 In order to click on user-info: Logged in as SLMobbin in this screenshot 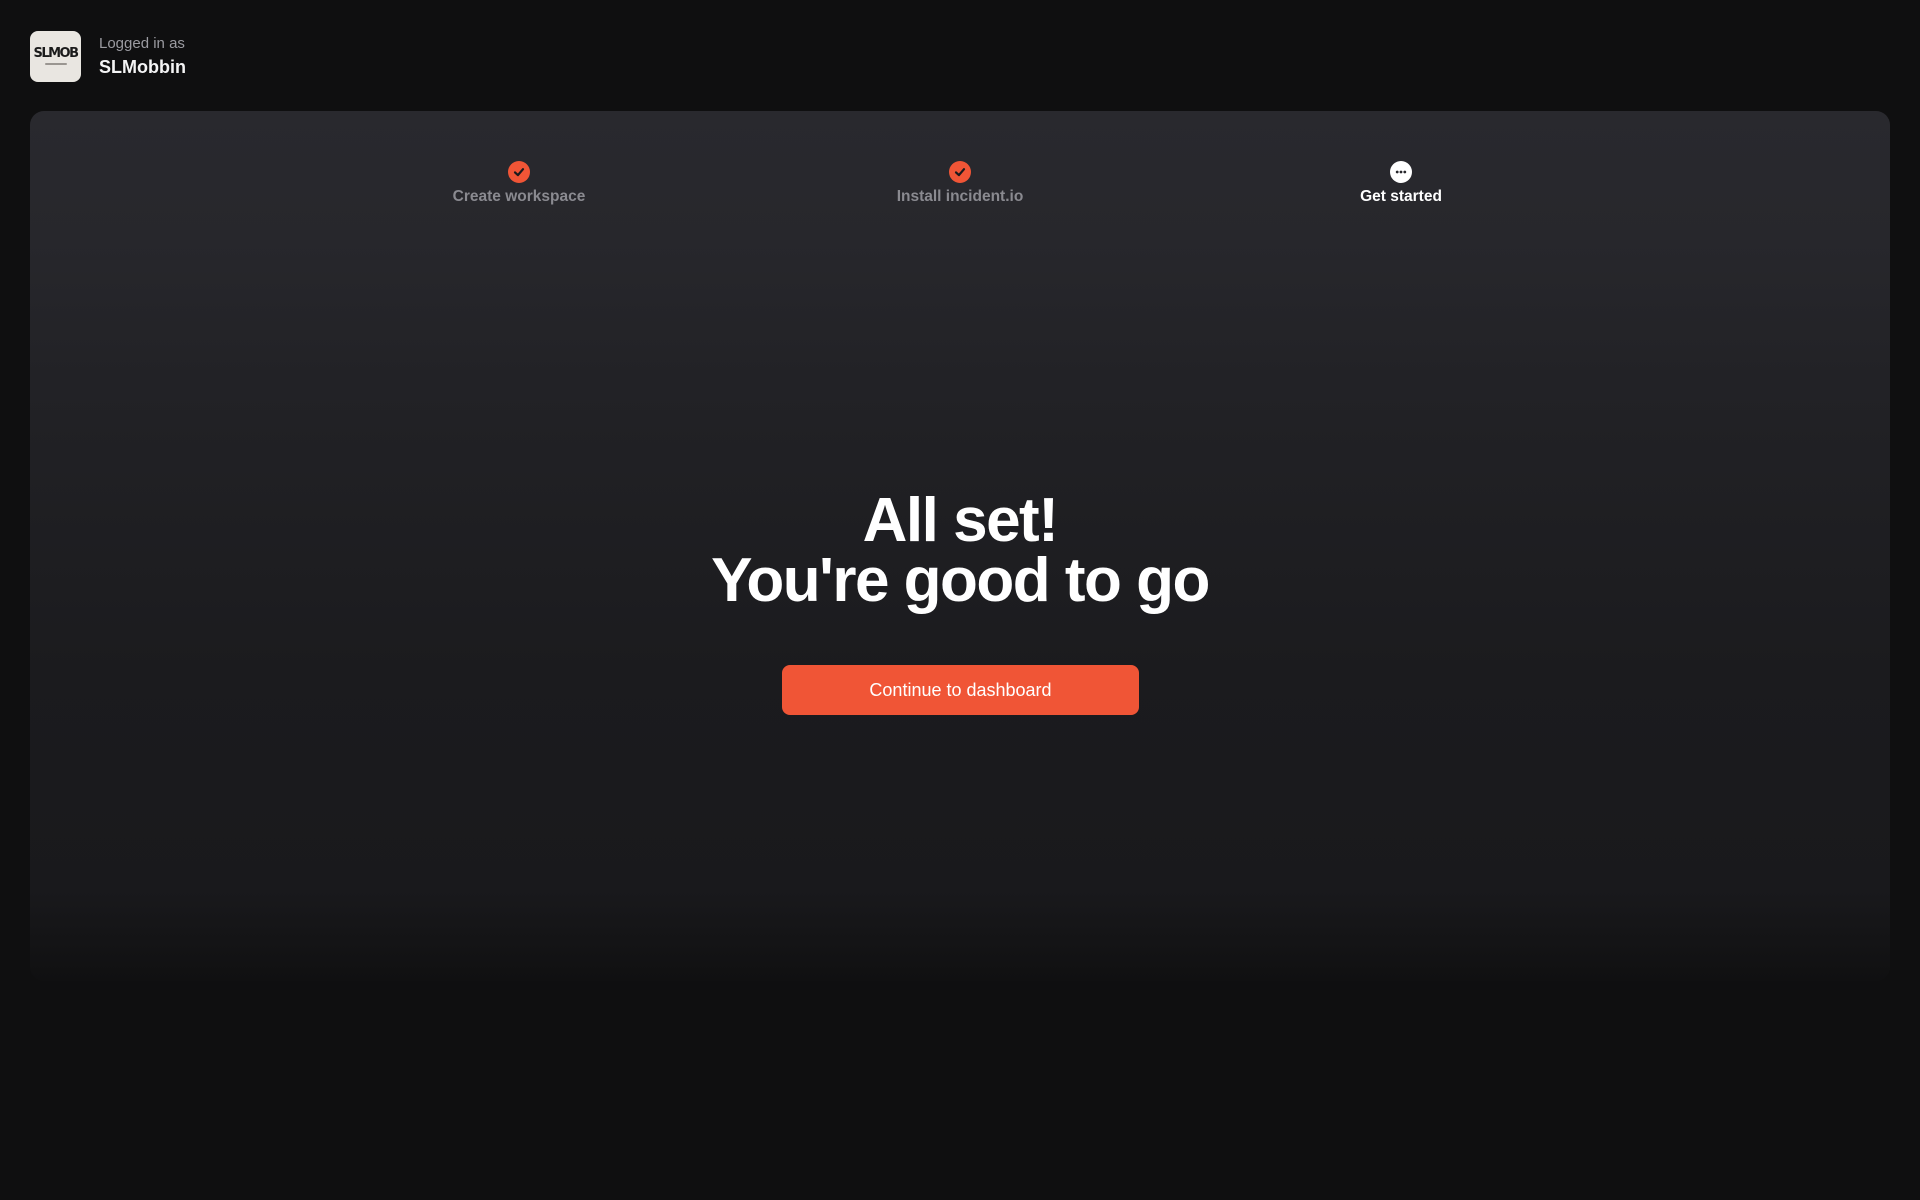, I will do `click(142, 56)`.